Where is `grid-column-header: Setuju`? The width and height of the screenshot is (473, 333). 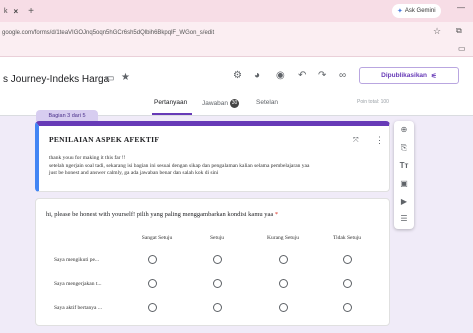
grid-column-header: Setuju is located at coordinates (217, 238).